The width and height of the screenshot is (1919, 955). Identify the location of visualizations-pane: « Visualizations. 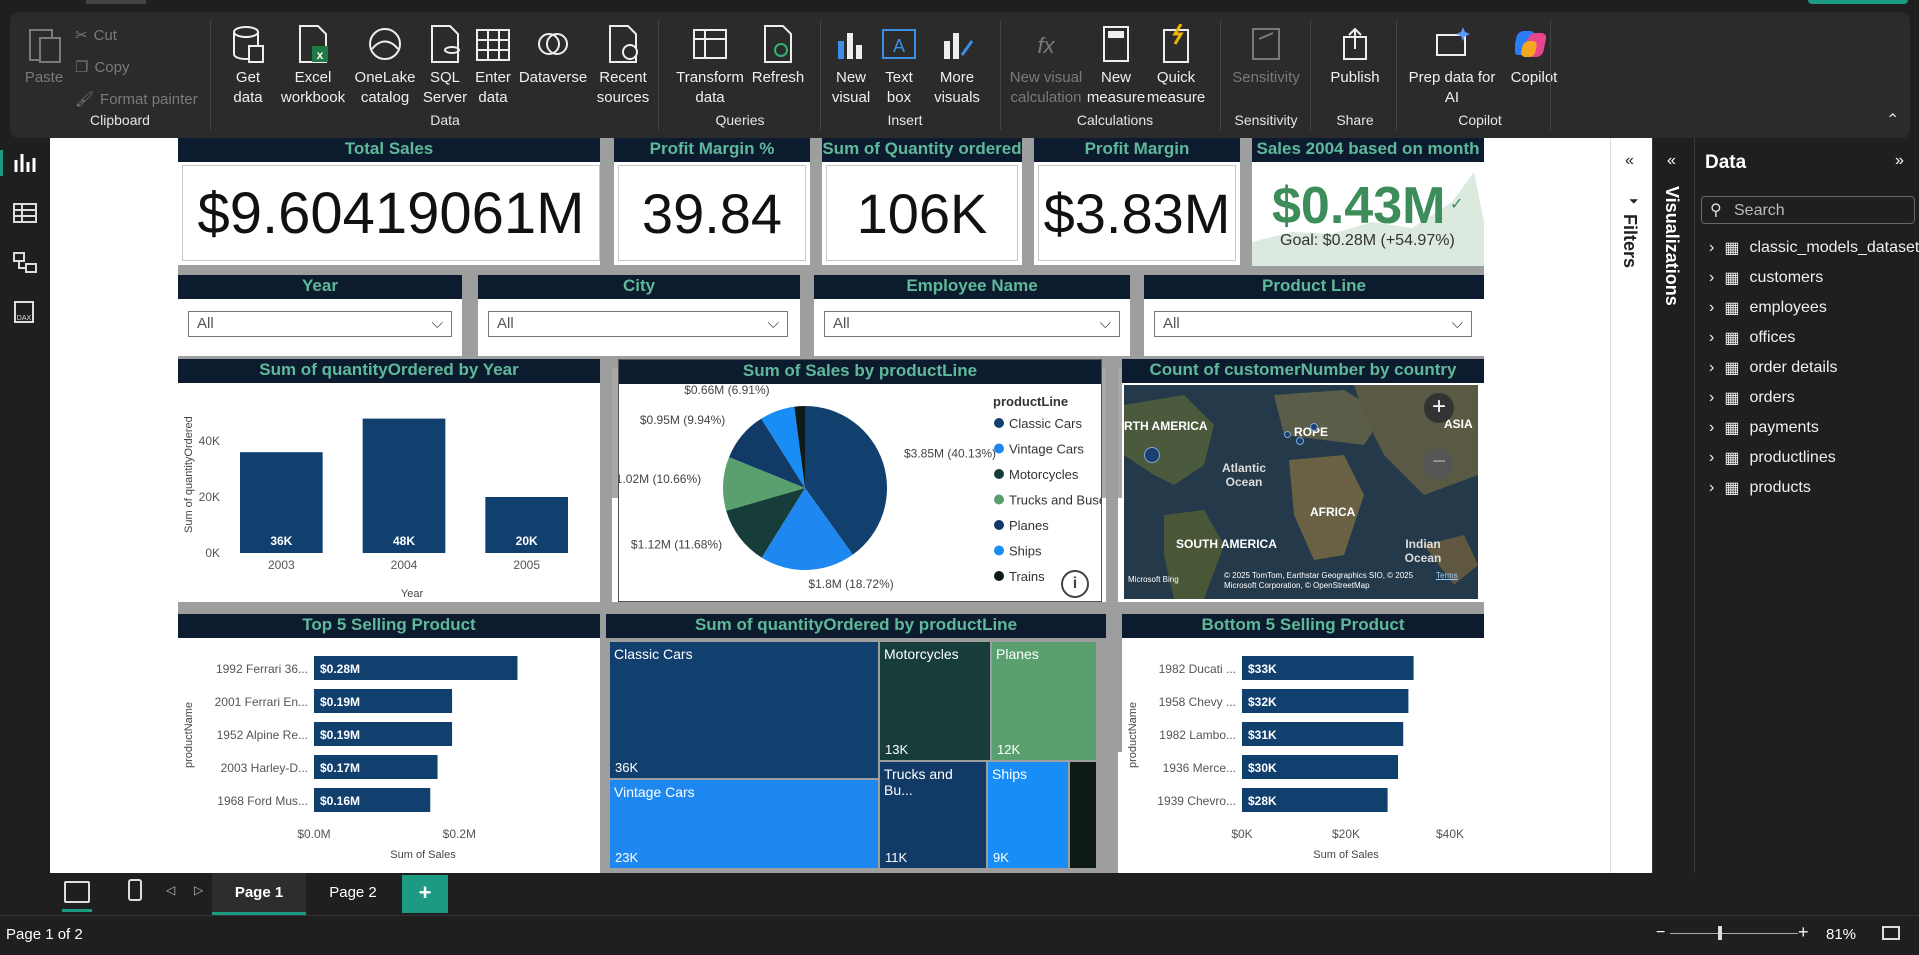
(1673, 505).